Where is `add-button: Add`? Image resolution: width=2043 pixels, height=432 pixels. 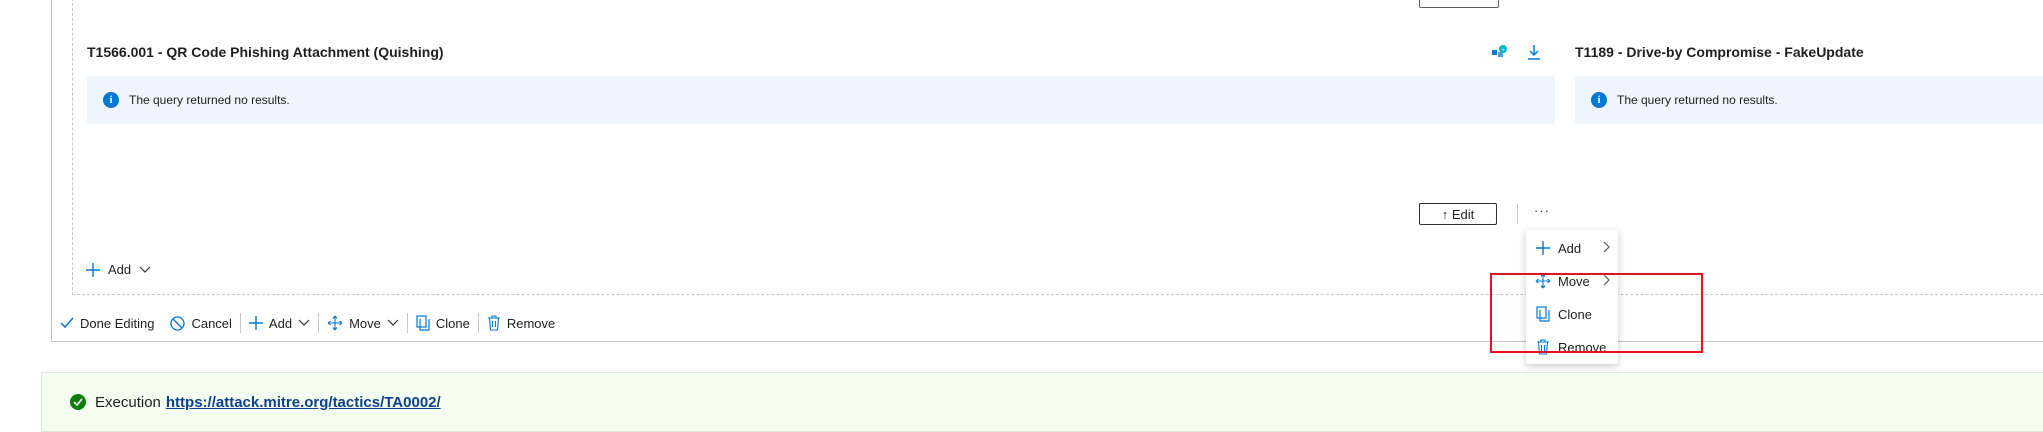 add-button: Add is located at coordinates (279, 323).